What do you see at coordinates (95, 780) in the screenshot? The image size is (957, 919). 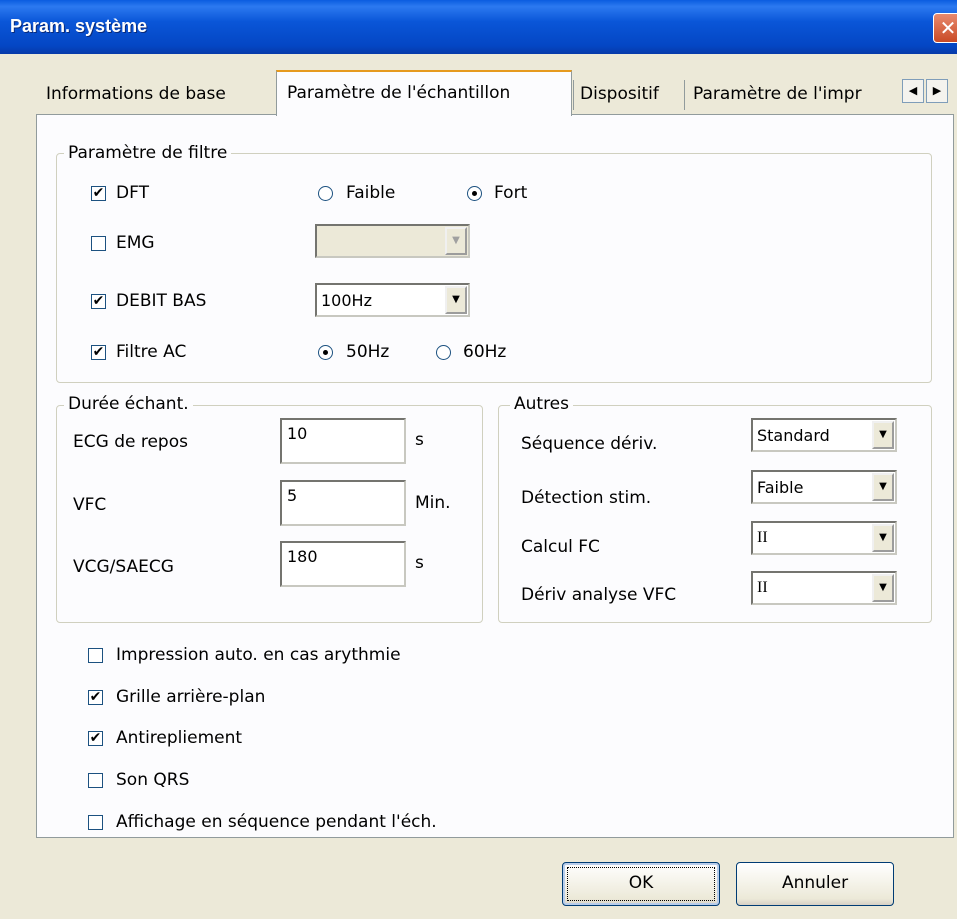 I see `qrs-sound-checkbox` at bounding box center [95, 780].